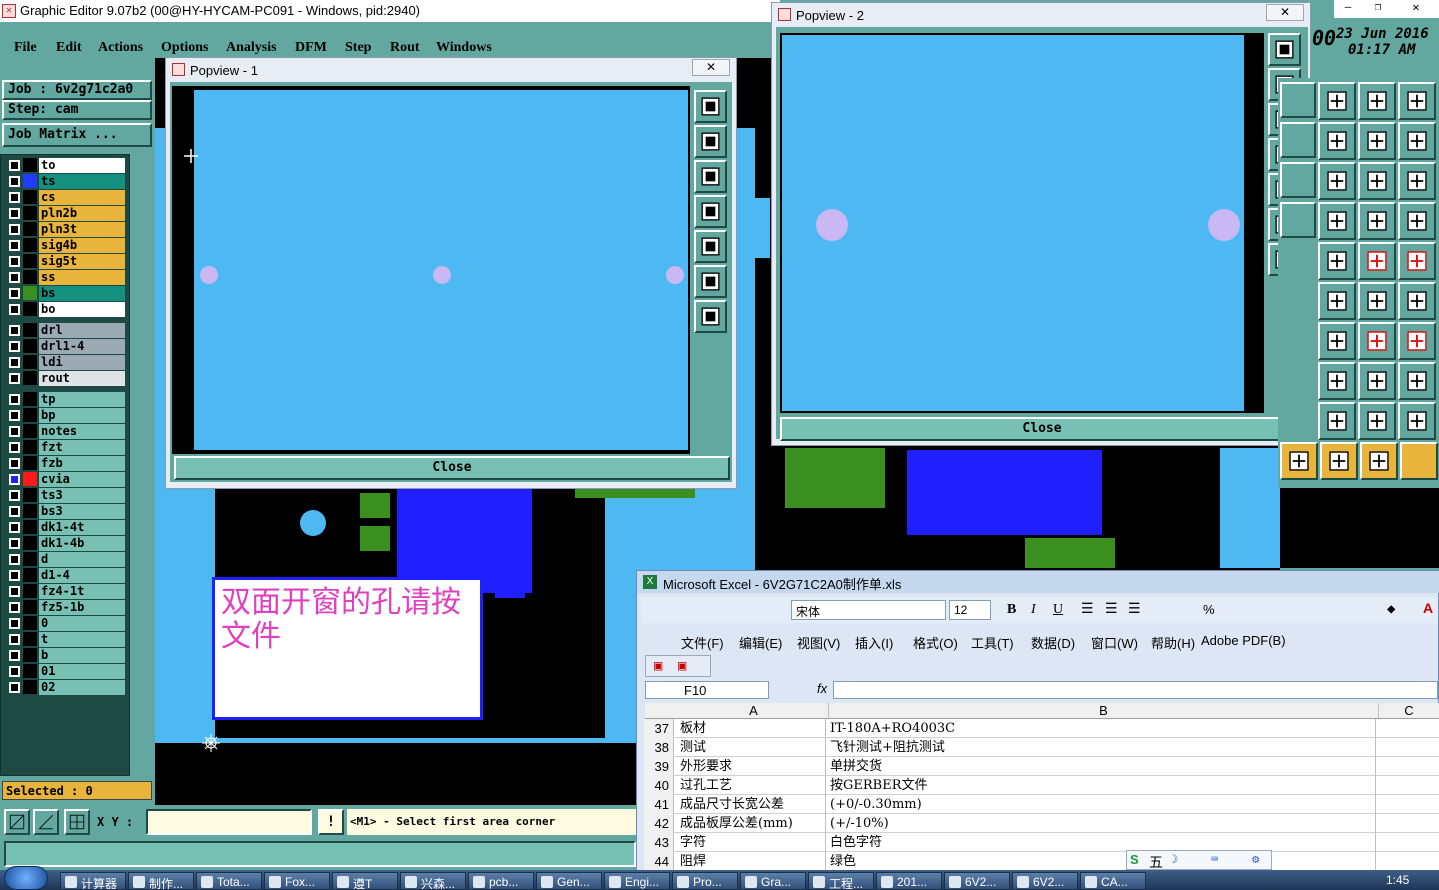  What do you see at coordinates (431, 270) in the screenshot?
I see `popview-1-canvas` at bounding box center [431, 270].